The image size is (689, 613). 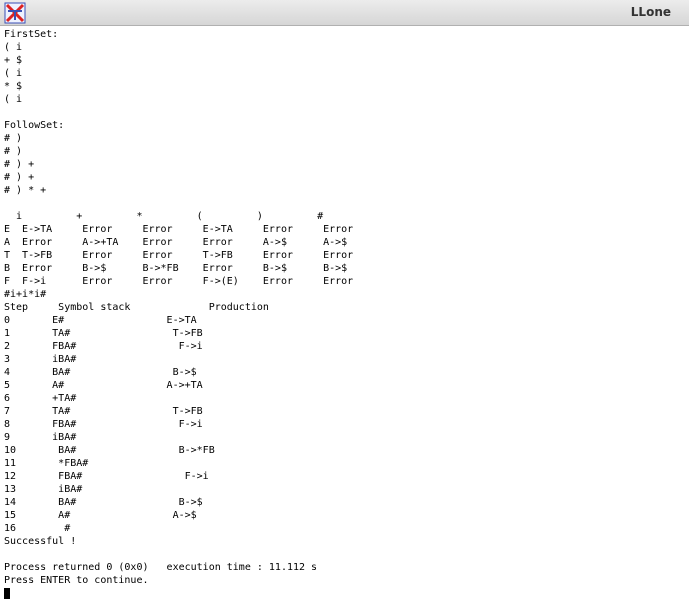 What do you see at coordinates (100, 372) in the screenshot?
I see `terminal-line: 4 BA# B->$` at bounding box center [100, 372].